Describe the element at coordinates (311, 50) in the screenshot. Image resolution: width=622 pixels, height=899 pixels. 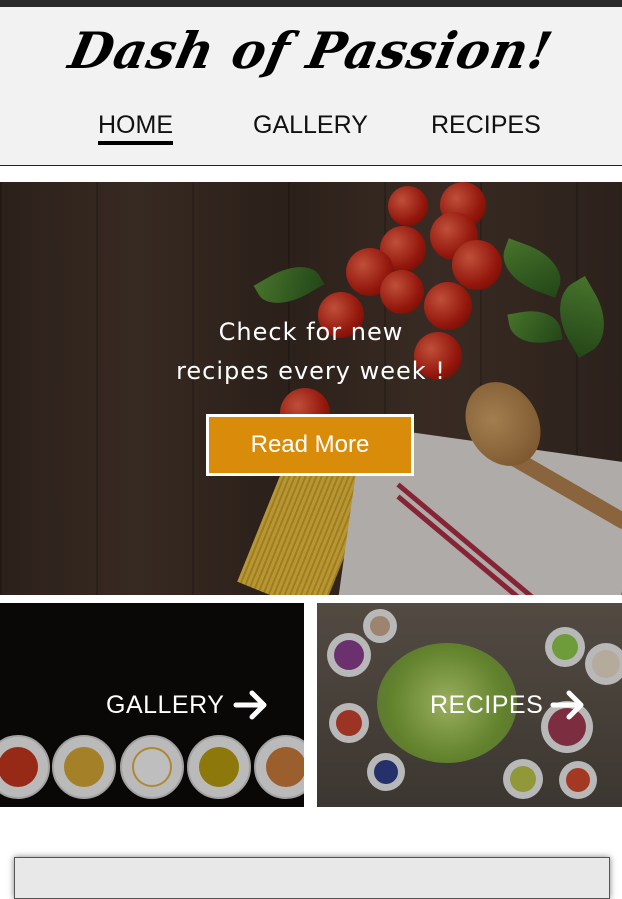
I see `site-logo: Dash of Passion!` at that location.